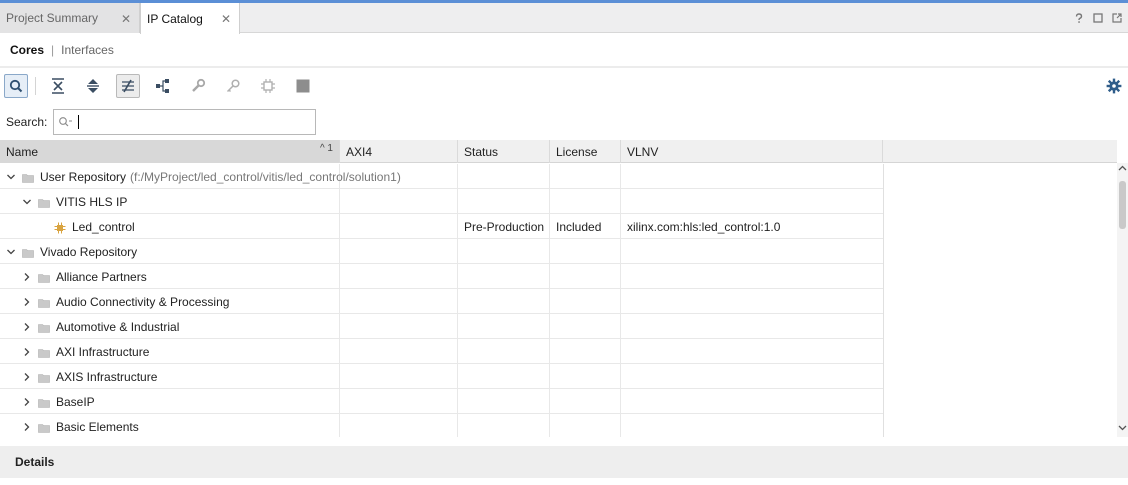  What do you see at coordinates (1079, 17) in the screenshot?
I see `help-icon` at bounding box center [1079, 17].